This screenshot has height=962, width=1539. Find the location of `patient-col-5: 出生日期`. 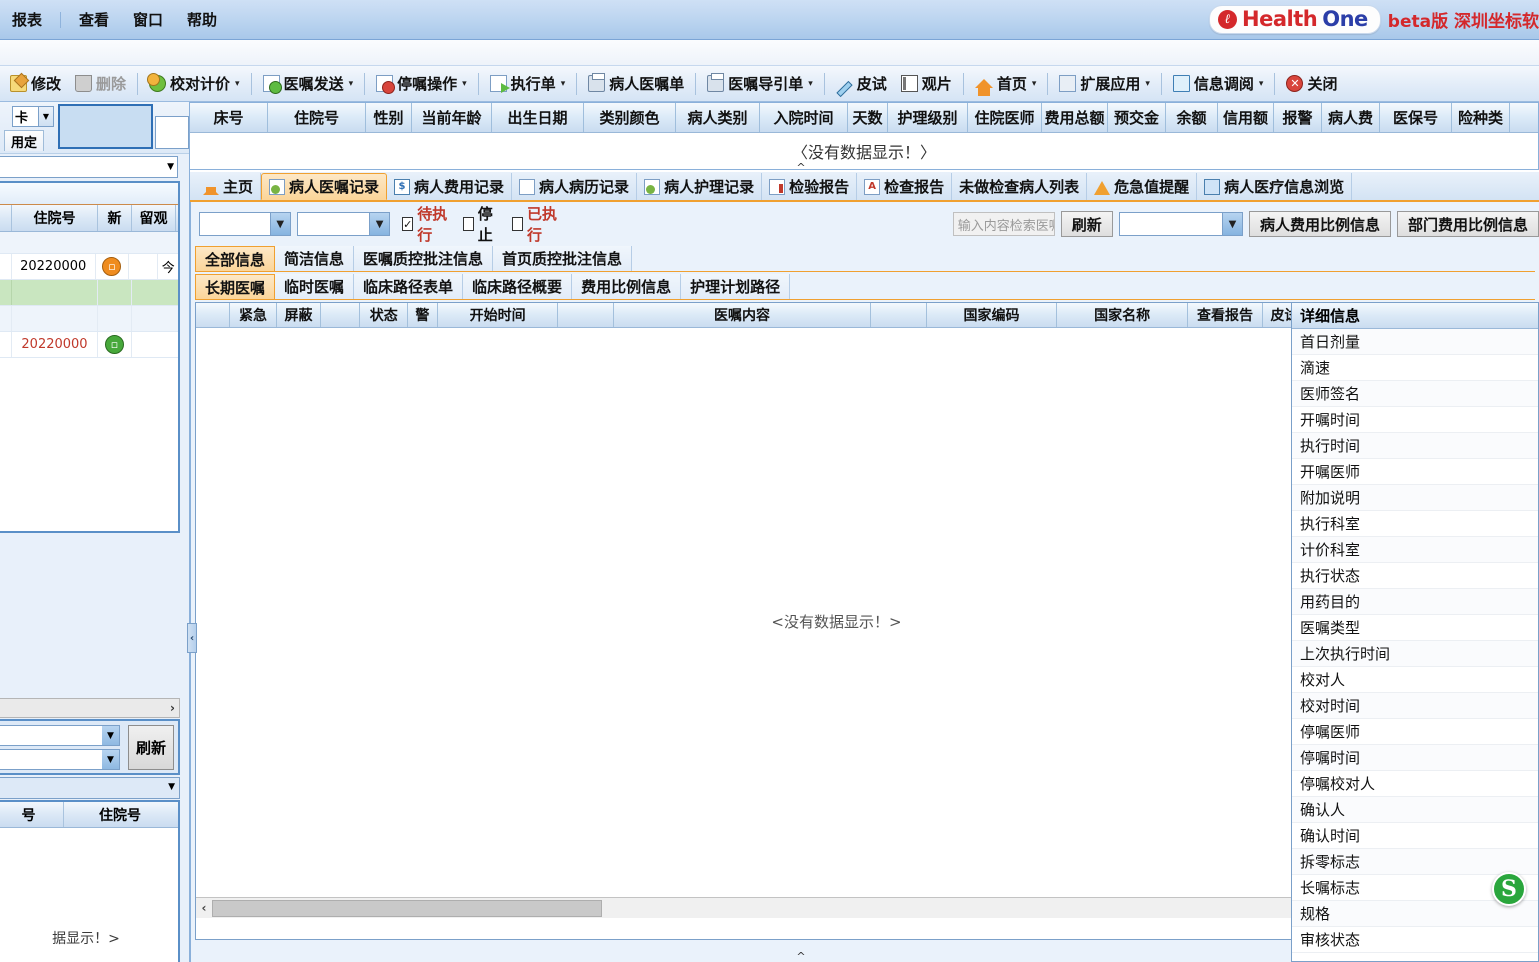

patient-col-5: 出生日期 is located at coordinates (538, 117).